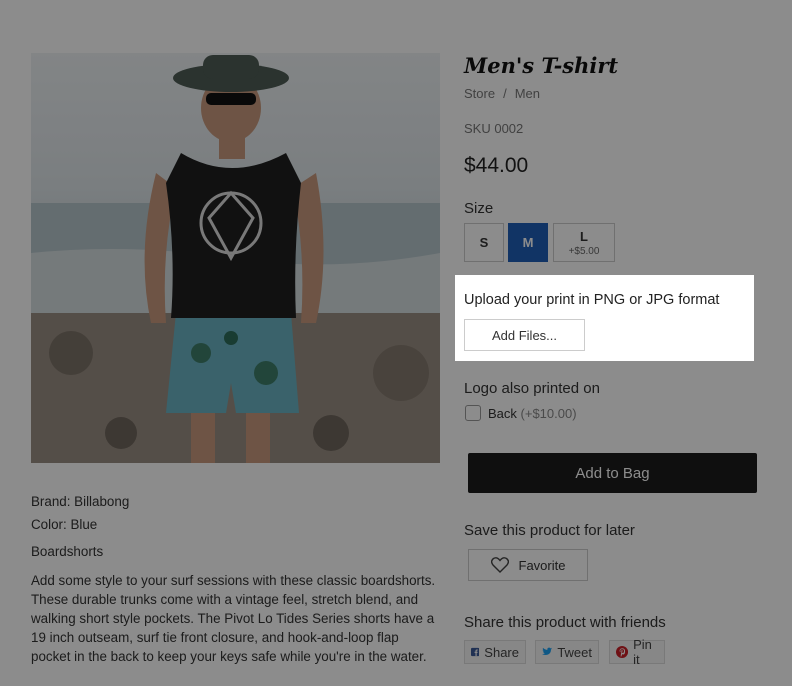  Describe the element at coordinates (80, 501) in the screenshot. I see `brand-text: Brand: Billabong` at that location.